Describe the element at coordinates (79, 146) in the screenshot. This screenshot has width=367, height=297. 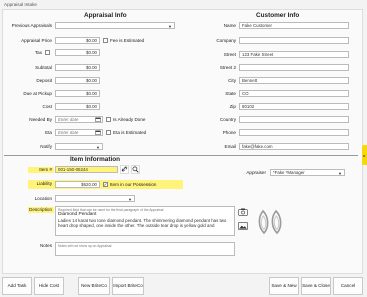
I see `notify-select: ▼` at that location.